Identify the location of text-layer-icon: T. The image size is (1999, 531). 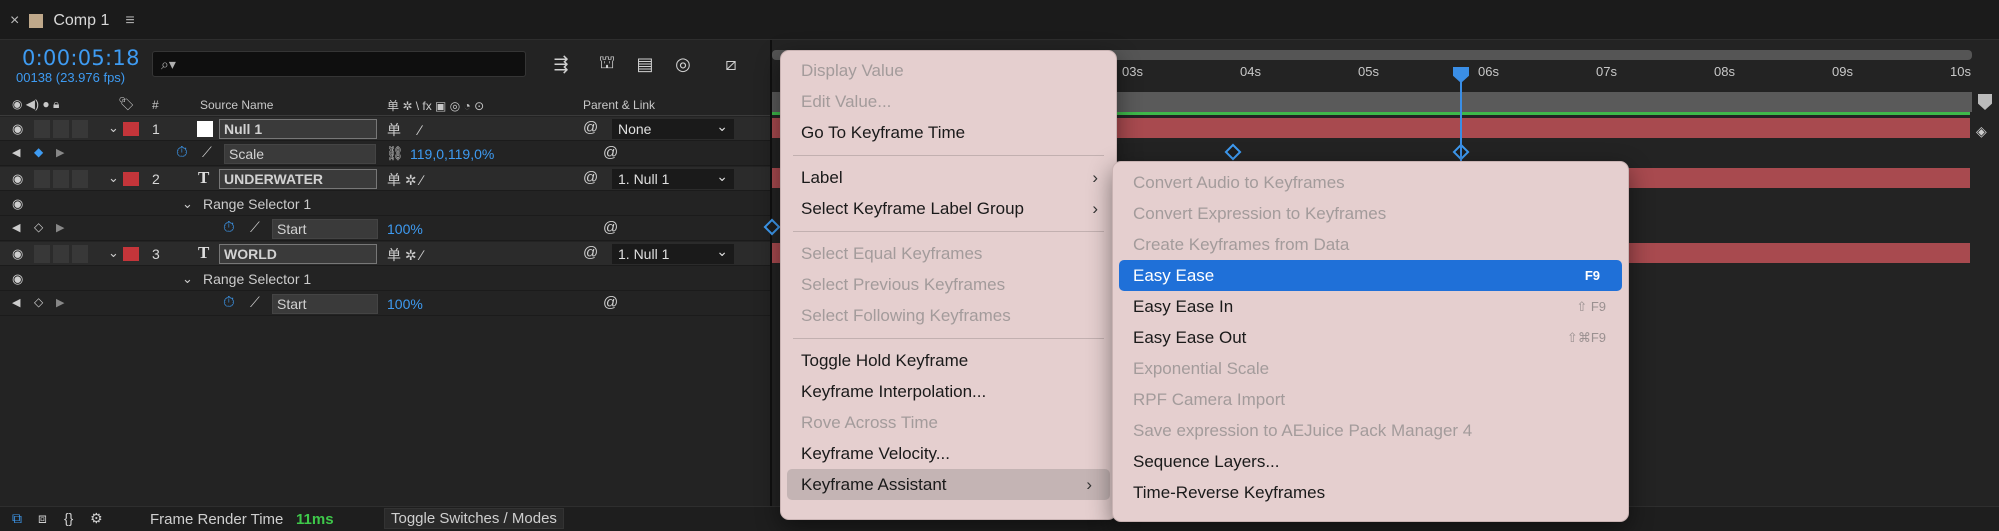
(204, 177).